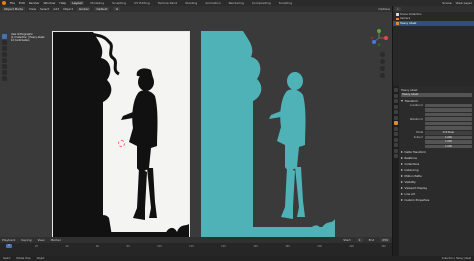  I want to click on relations-section: Relations, so click(436, 158).